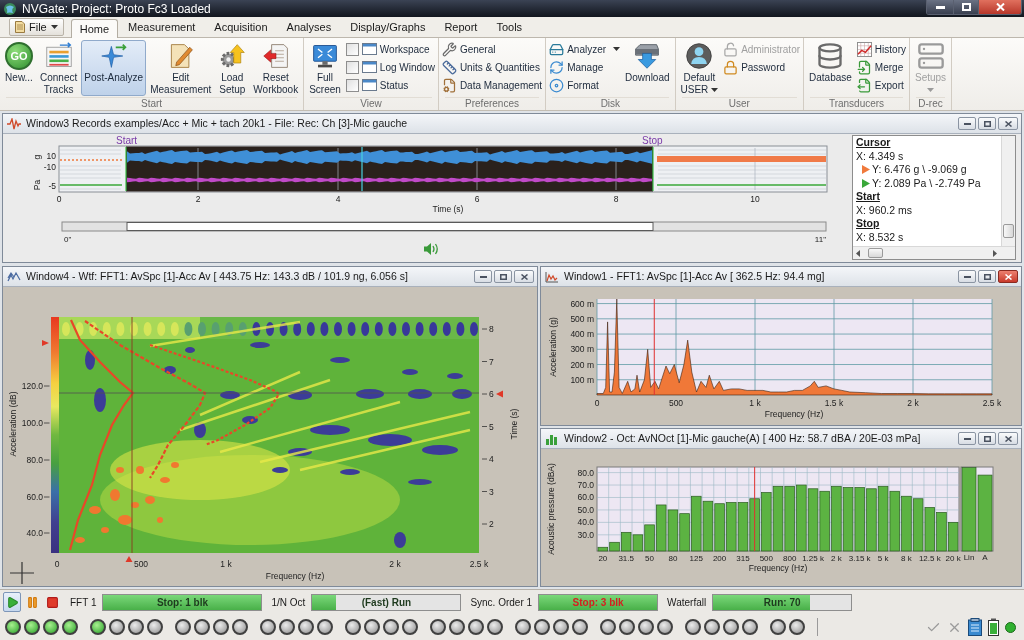  Describe the element at coordinates (394, 85) in the screenshot. I see `checkbox-label: Status` at that location.